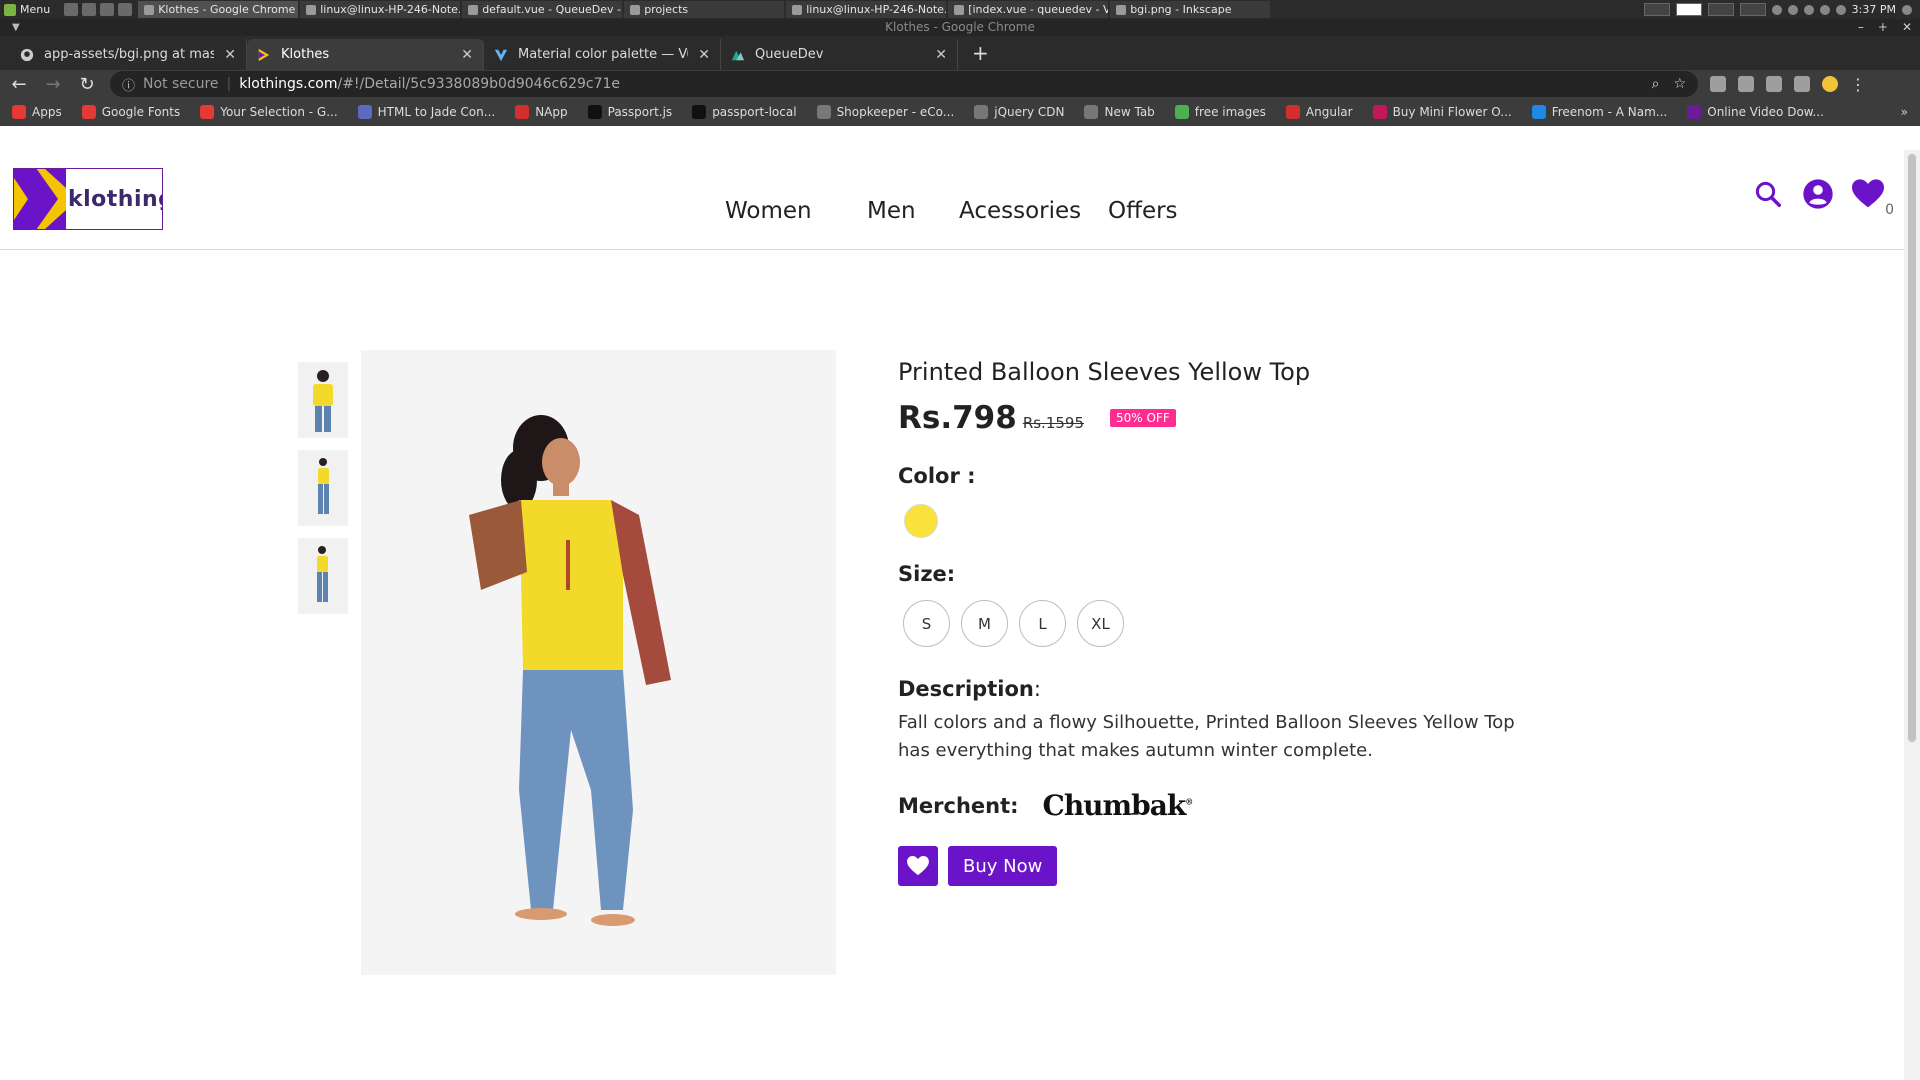  I want to click on show-desktop-icon, so click(71, 9).